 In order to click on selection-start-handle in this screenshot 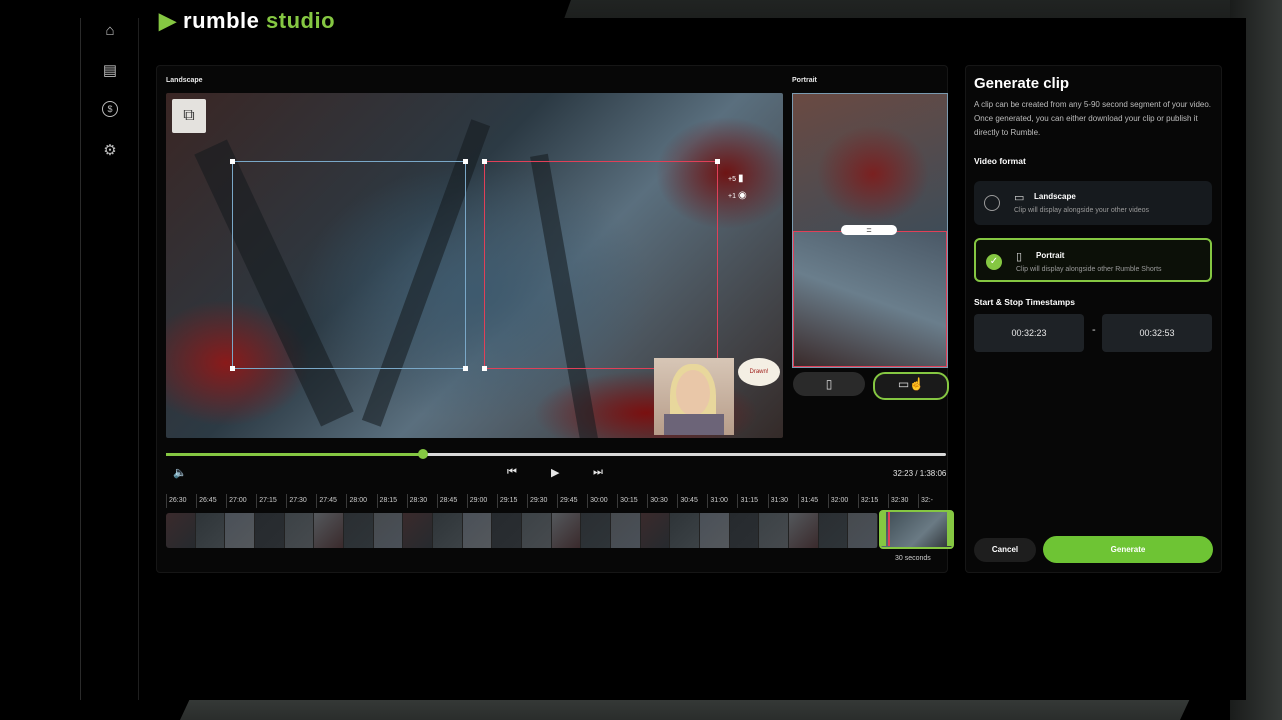, I will do `click(883, 529)`.